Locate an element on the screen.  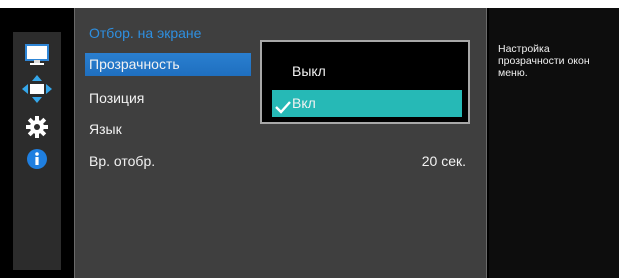
option-off: Выкл is located at coordinates (377, 71).